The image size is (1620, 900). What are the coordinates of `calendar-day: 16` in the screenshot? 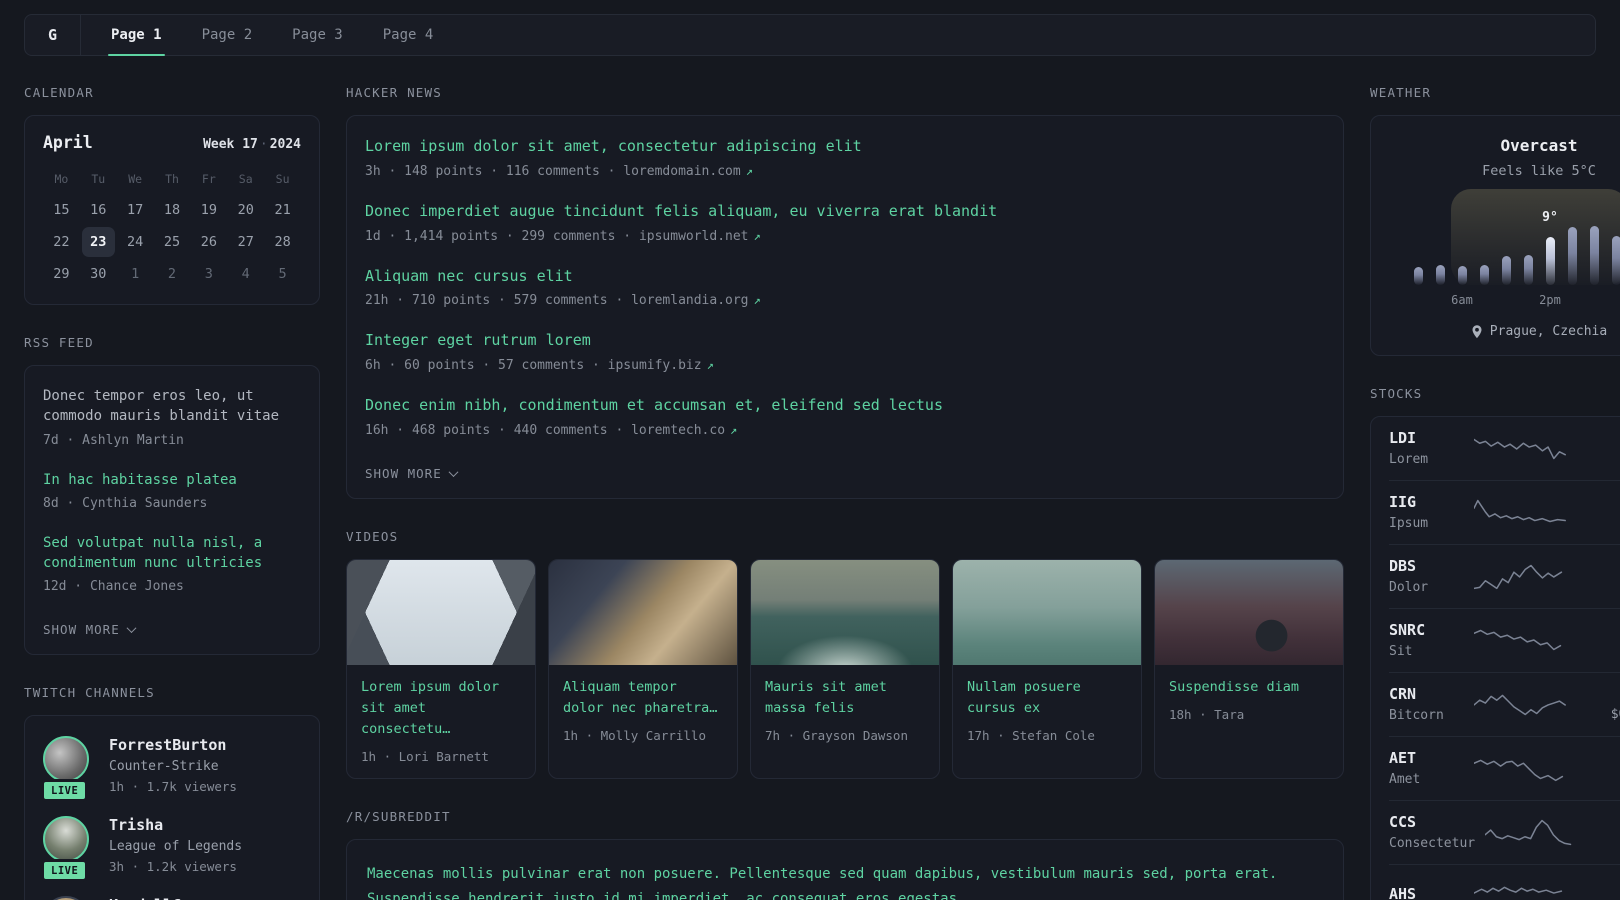 It's located at (98, 210).